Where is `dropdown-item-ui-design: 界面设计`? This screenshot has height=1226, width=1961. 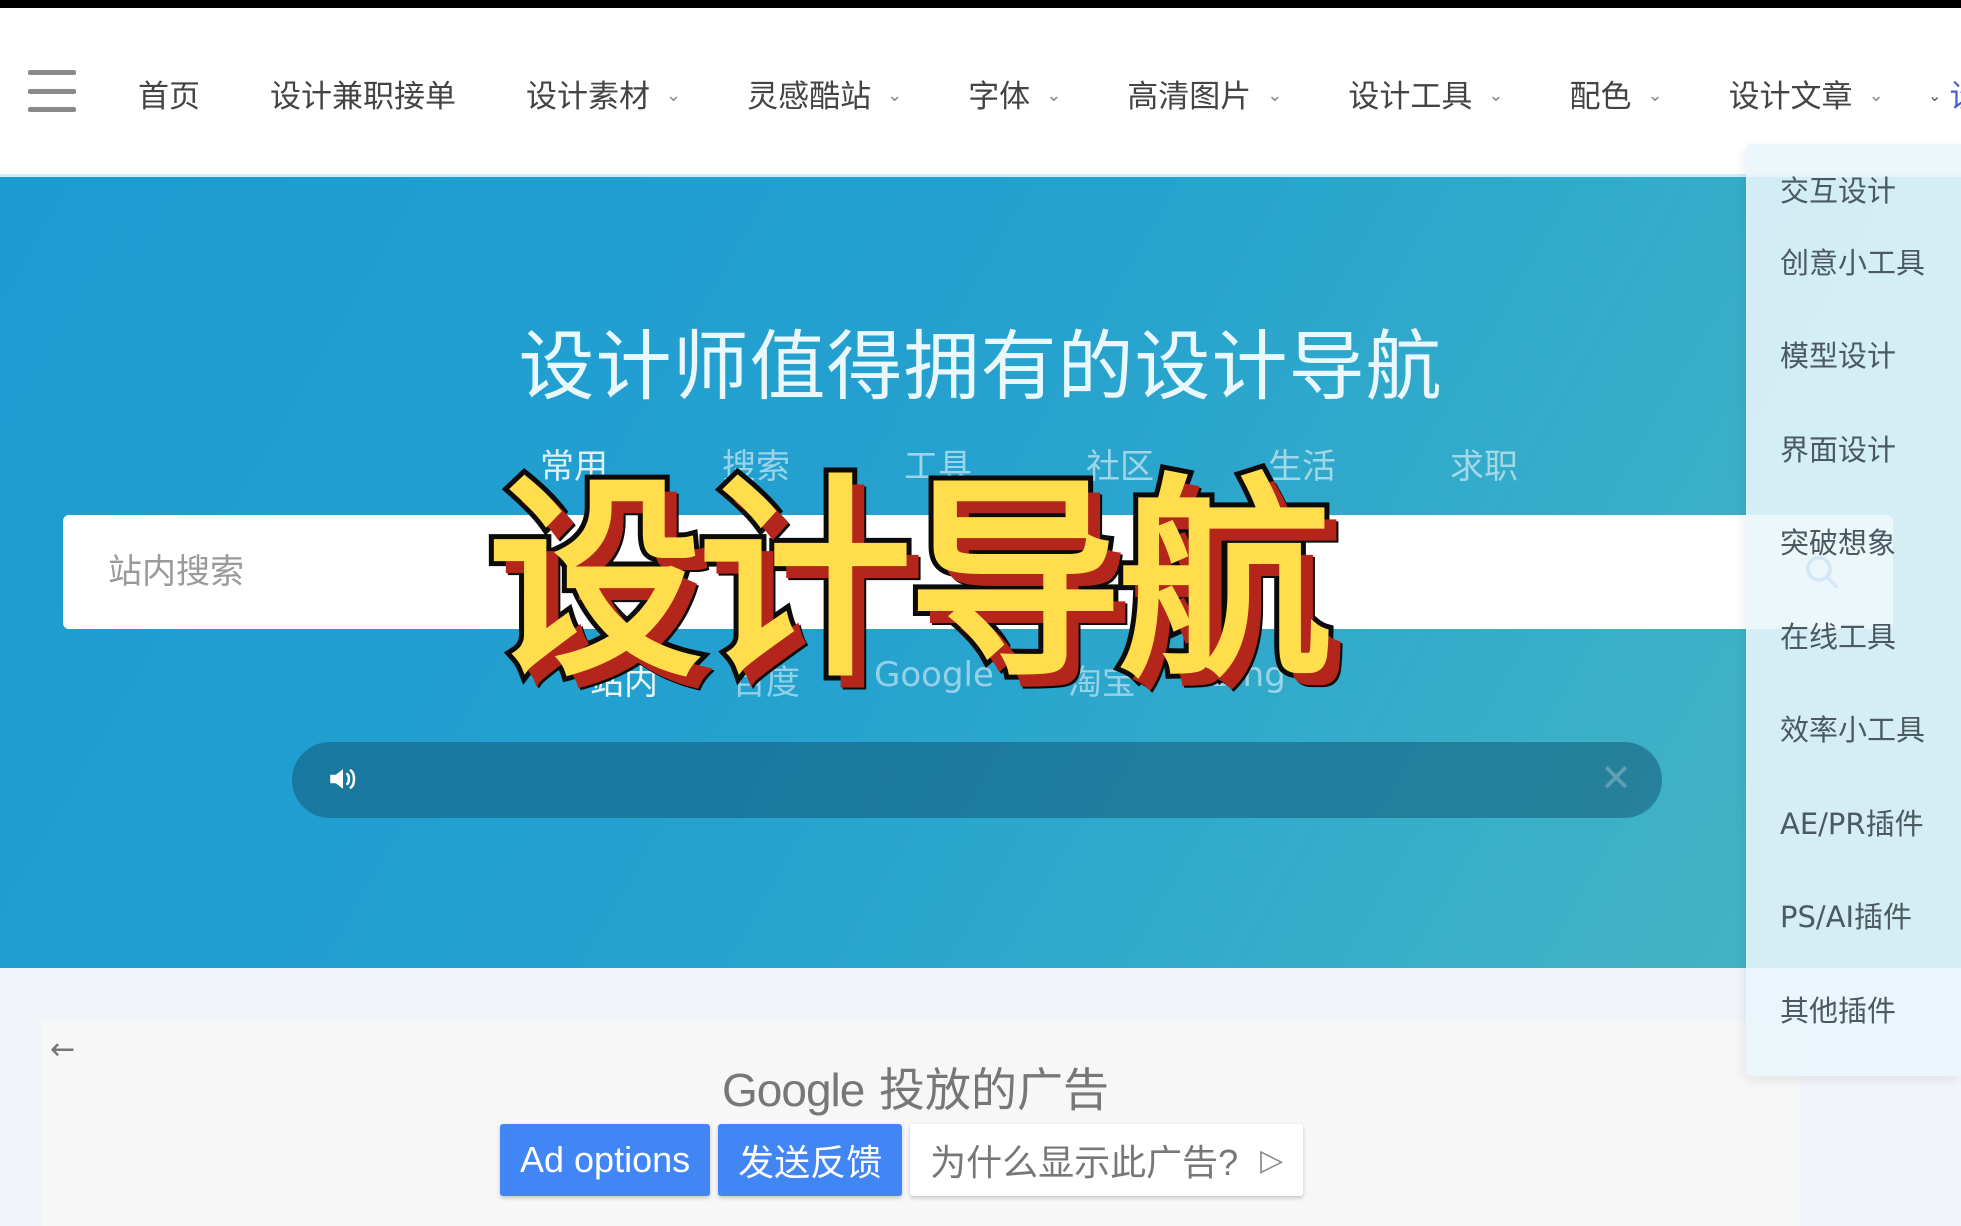 dropdown-item-ui-design: 界面设计 is located at coordinates (1853, 448).